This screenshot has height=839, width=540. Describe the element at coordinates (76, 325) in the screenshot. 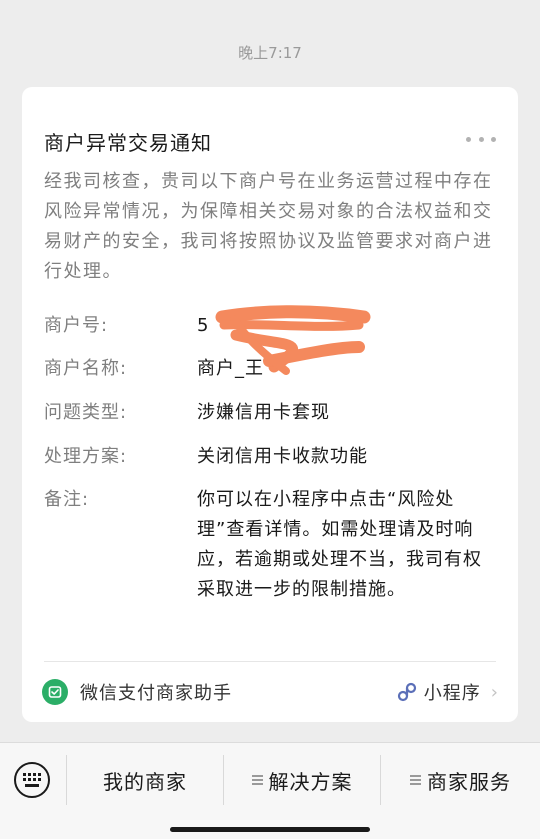

I see `field-label: 商户号:` at that location.